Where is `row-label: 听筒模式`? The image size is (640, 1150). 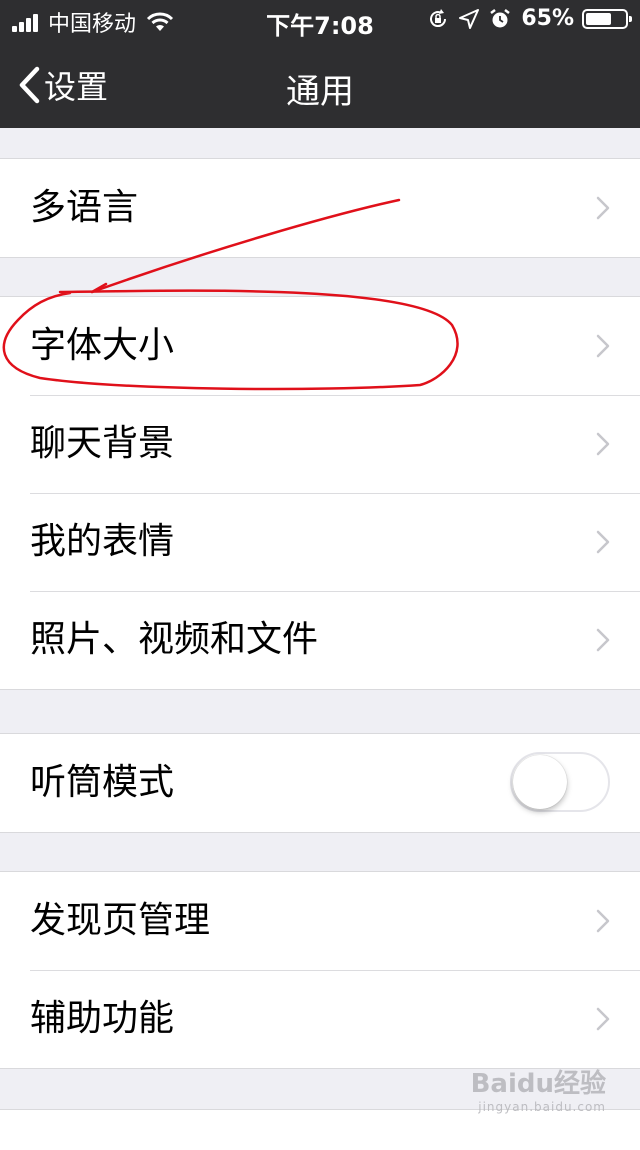
row-label: 听筒模式 is located at coordinates (102, 782).